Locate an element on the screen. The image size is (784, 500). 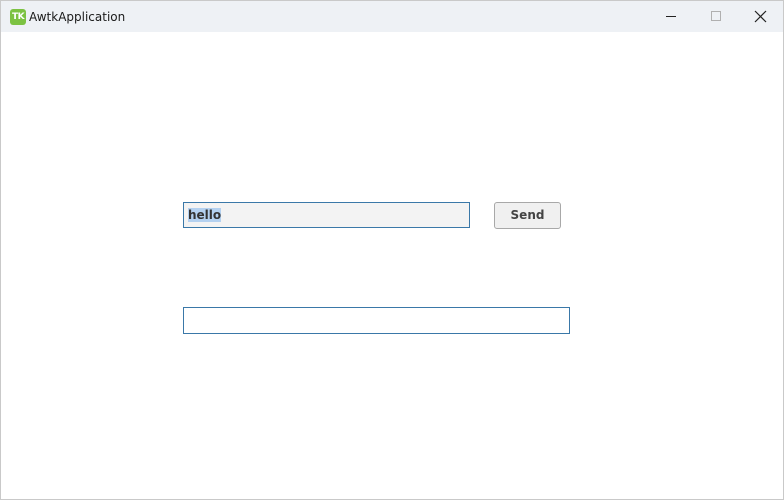
minimize-button is located at coordinates (671, 16).